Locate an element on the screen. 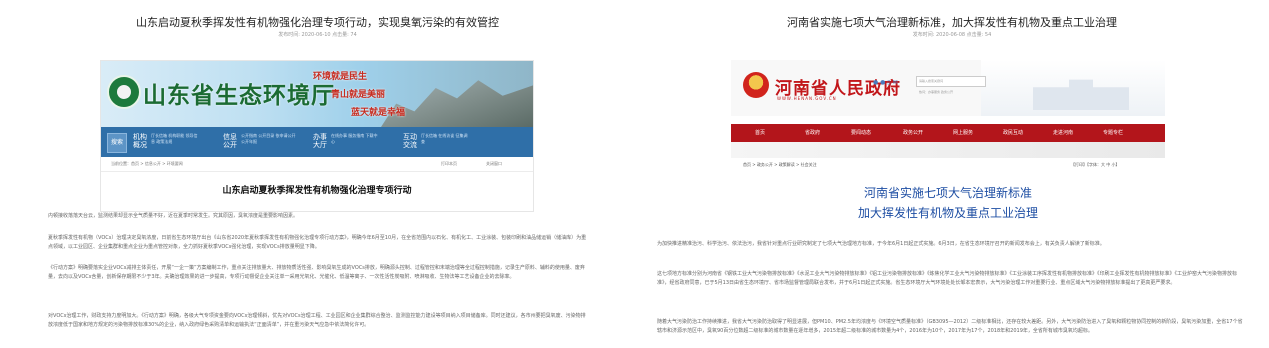 Image resolution: width=1269 pixels, height=348 pixels. nav-open: 政务公开 is located at coordinates (913, 133).